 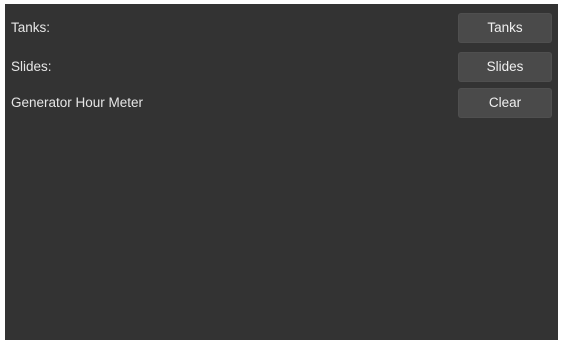 I want to click on slides-row: Slides, so click(x=281, y=67).